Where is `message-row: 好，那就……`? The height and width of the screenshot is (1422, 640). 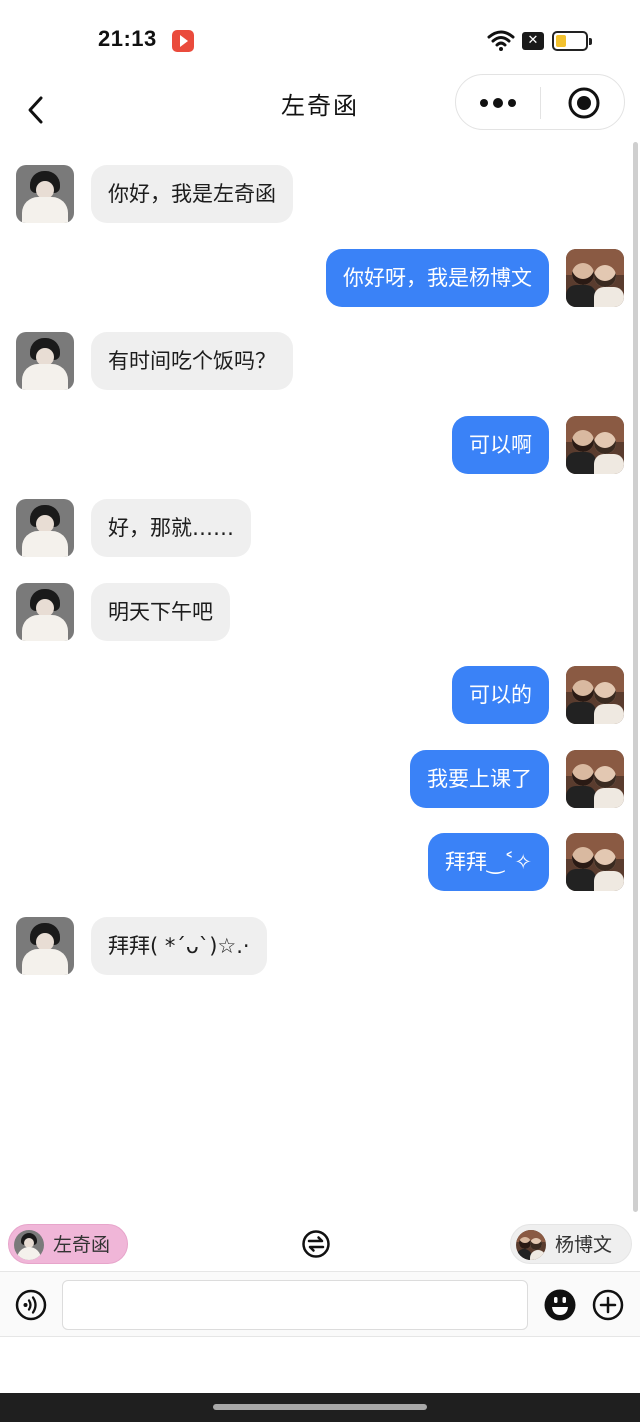
message-row: 好，那就…… is located at coordinates (316, 529).